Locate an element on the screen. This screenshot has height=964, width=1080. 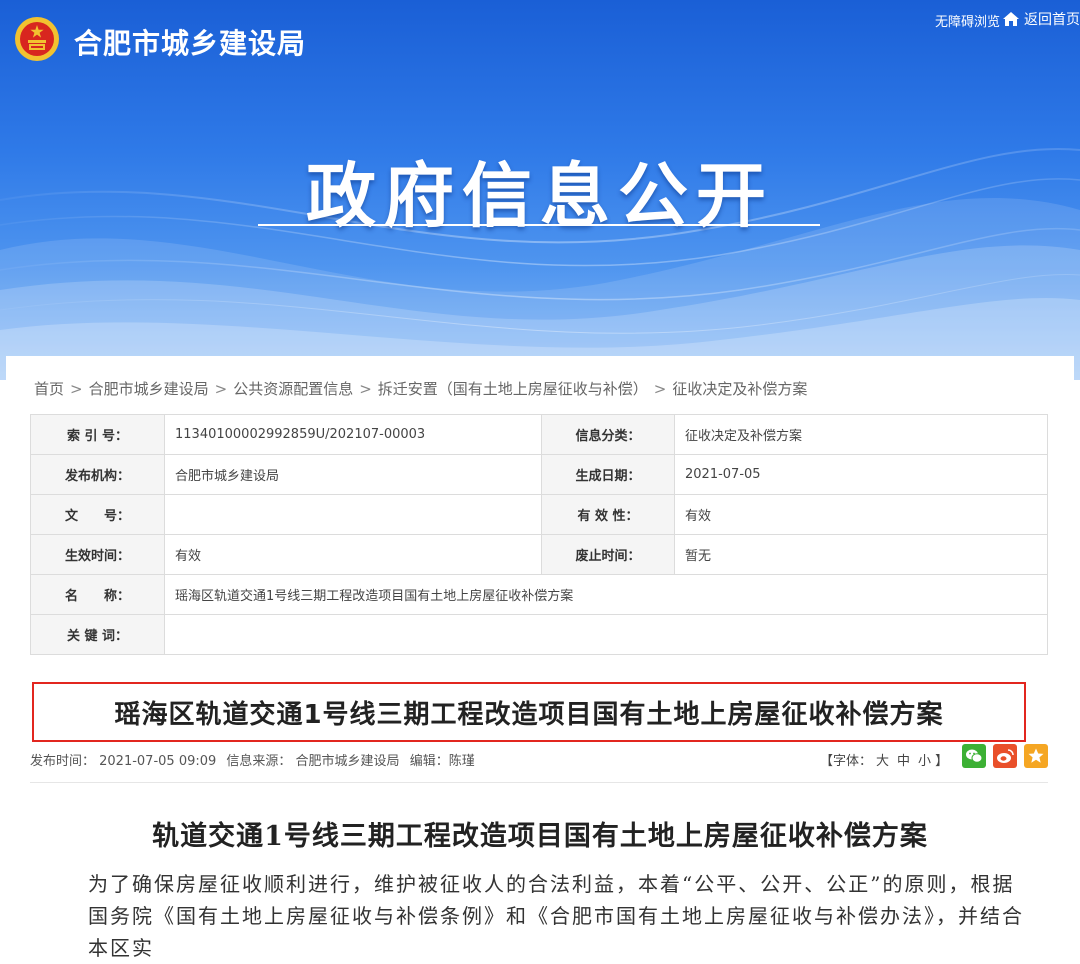
weibo-icon is located at coordinates (1005, 756).